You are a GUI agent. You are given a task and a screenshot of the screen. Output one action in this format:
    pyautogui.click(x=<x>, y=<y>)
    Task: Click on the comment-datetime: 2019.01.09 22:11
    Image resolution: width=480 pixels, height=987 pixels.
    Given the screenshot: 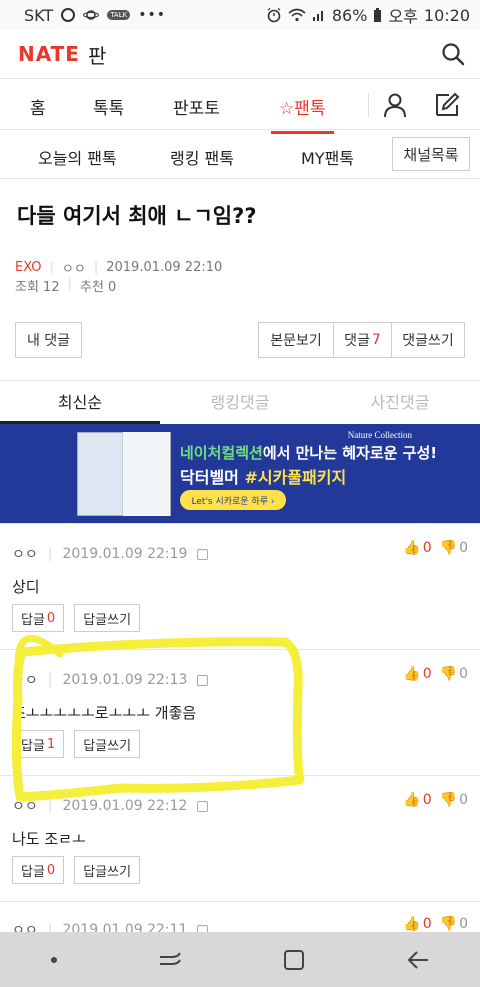 What is the action you would take?
    pyautogui.click(x=125, y=927)
    